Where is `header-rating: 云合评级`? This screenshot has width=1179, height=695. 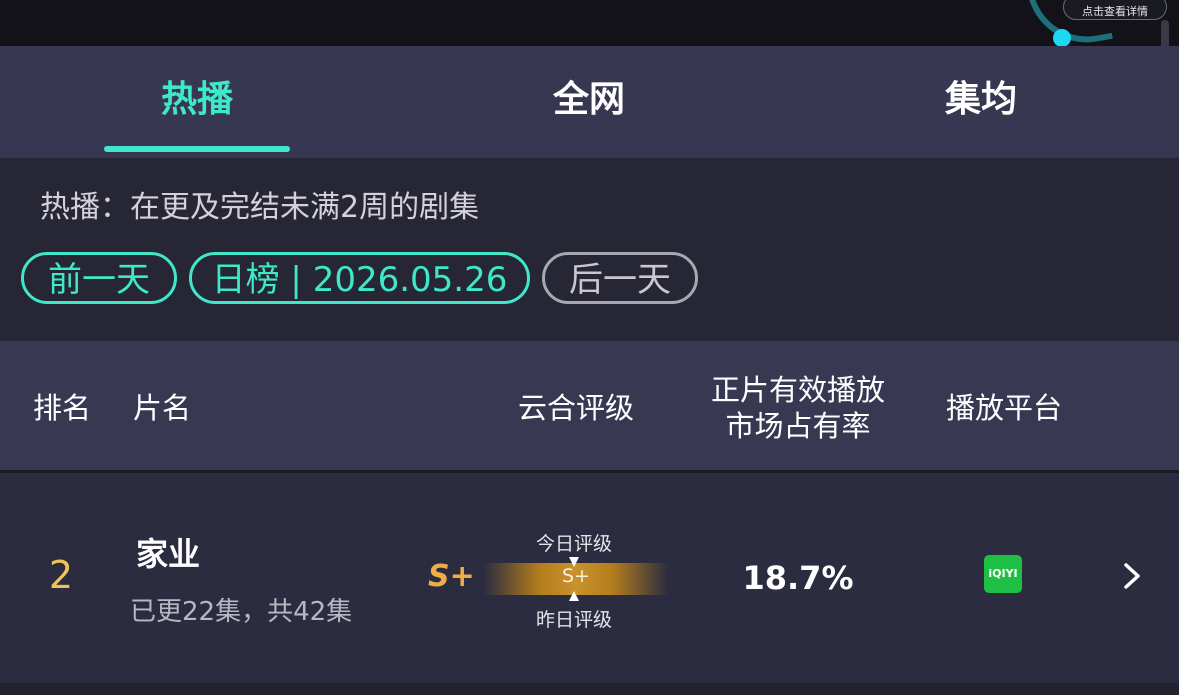
header-rating: 云合评级 is located at coordinates (575, 408).